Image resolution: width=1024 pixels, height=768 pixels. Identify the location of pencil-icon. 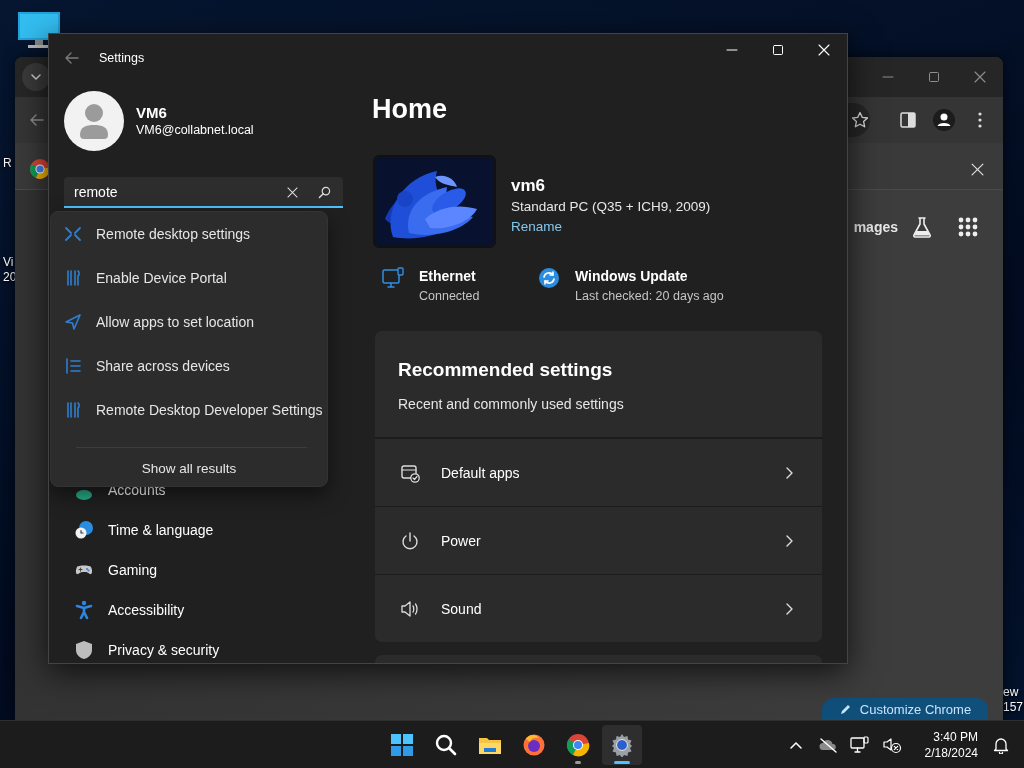
(845, 709).